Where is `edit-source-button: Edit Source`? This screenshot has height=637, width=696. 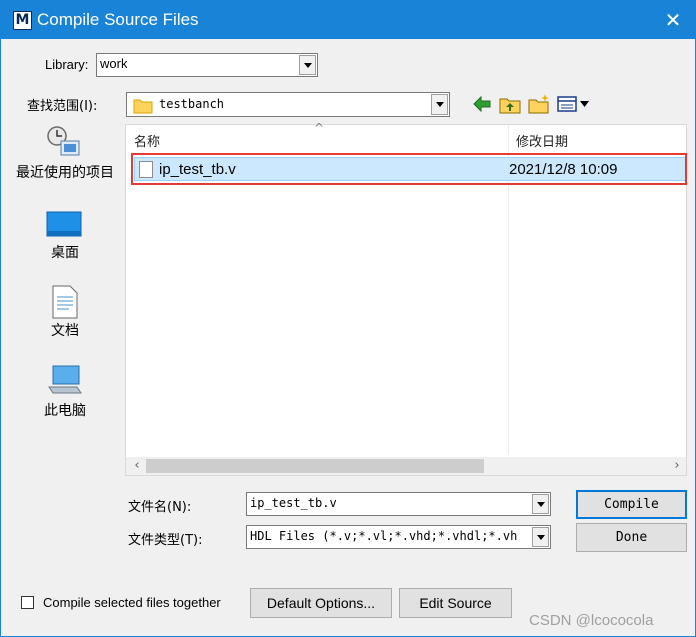 edit-source-button: Edit Source is located at coordinates (455, 603).